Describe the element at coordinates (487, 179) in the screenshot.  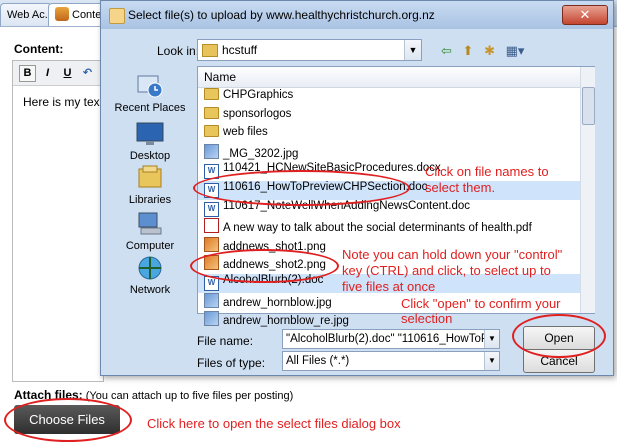
I see `annotation-click-file-names: Click on file names to select them.` at that location.